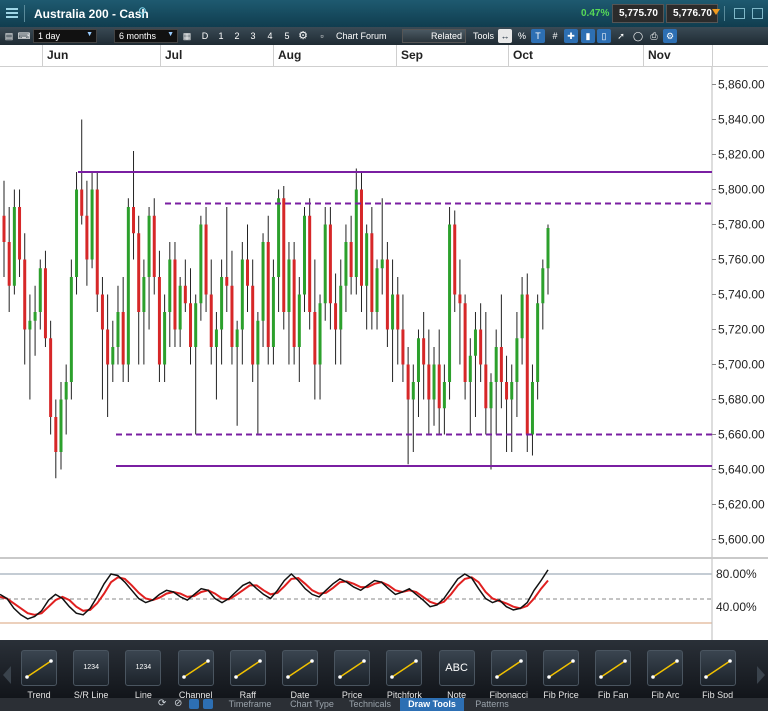 This screenshot has height=711, width=768. I want to click on draw-line-icon: ➚, so click(621, 36).